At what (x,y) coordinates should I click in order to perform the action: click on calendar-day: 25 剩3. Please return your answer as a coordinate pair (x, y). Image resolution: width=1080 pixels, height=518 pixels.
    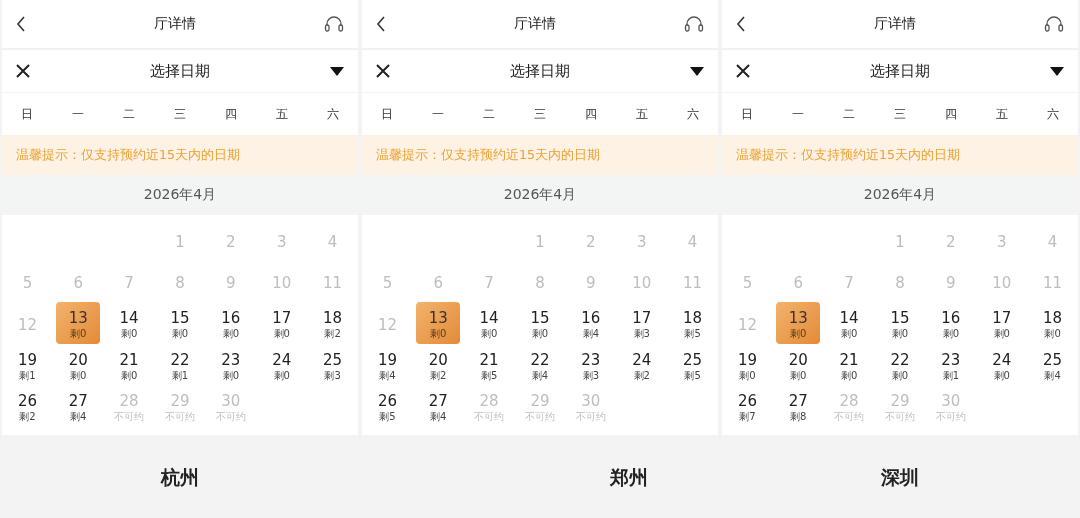
    Looking at the image, I should click on (332, 364).